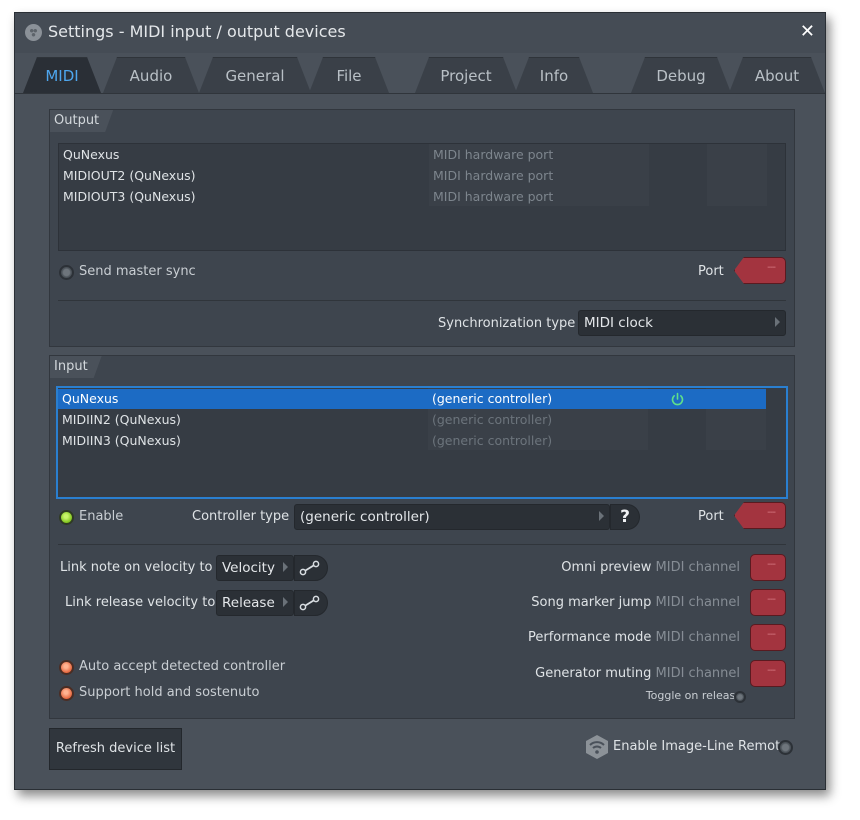  What do you see at coordinates (33, 32) in the screenshot?
I see `midi-plug-icon` at bounding box center [33, 32].